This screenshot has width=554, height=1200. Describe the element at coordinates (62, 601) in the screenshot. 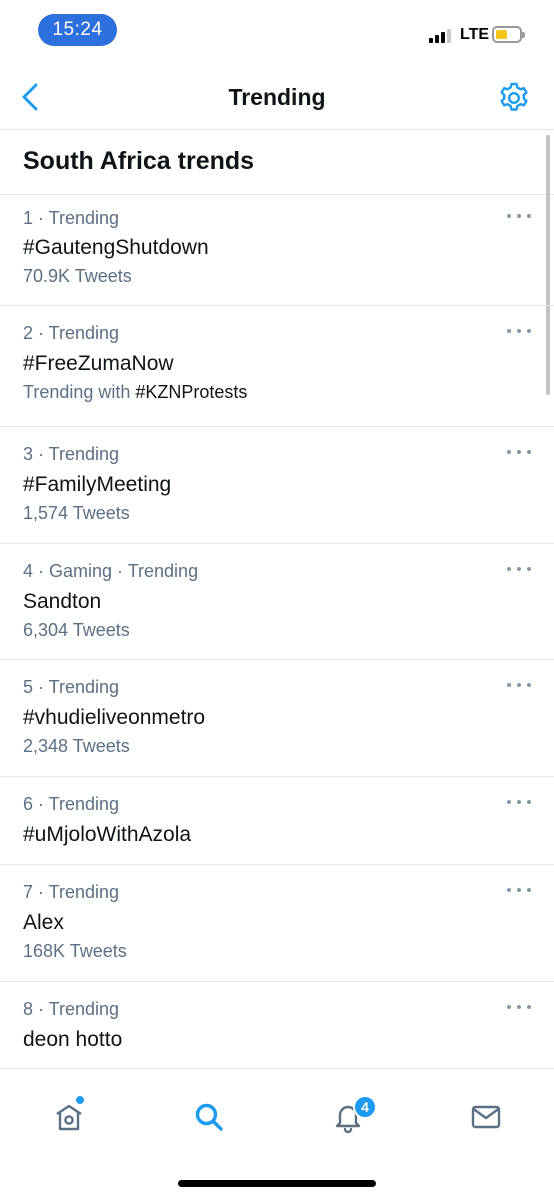

I see `trend-name: Sandton` at that location.